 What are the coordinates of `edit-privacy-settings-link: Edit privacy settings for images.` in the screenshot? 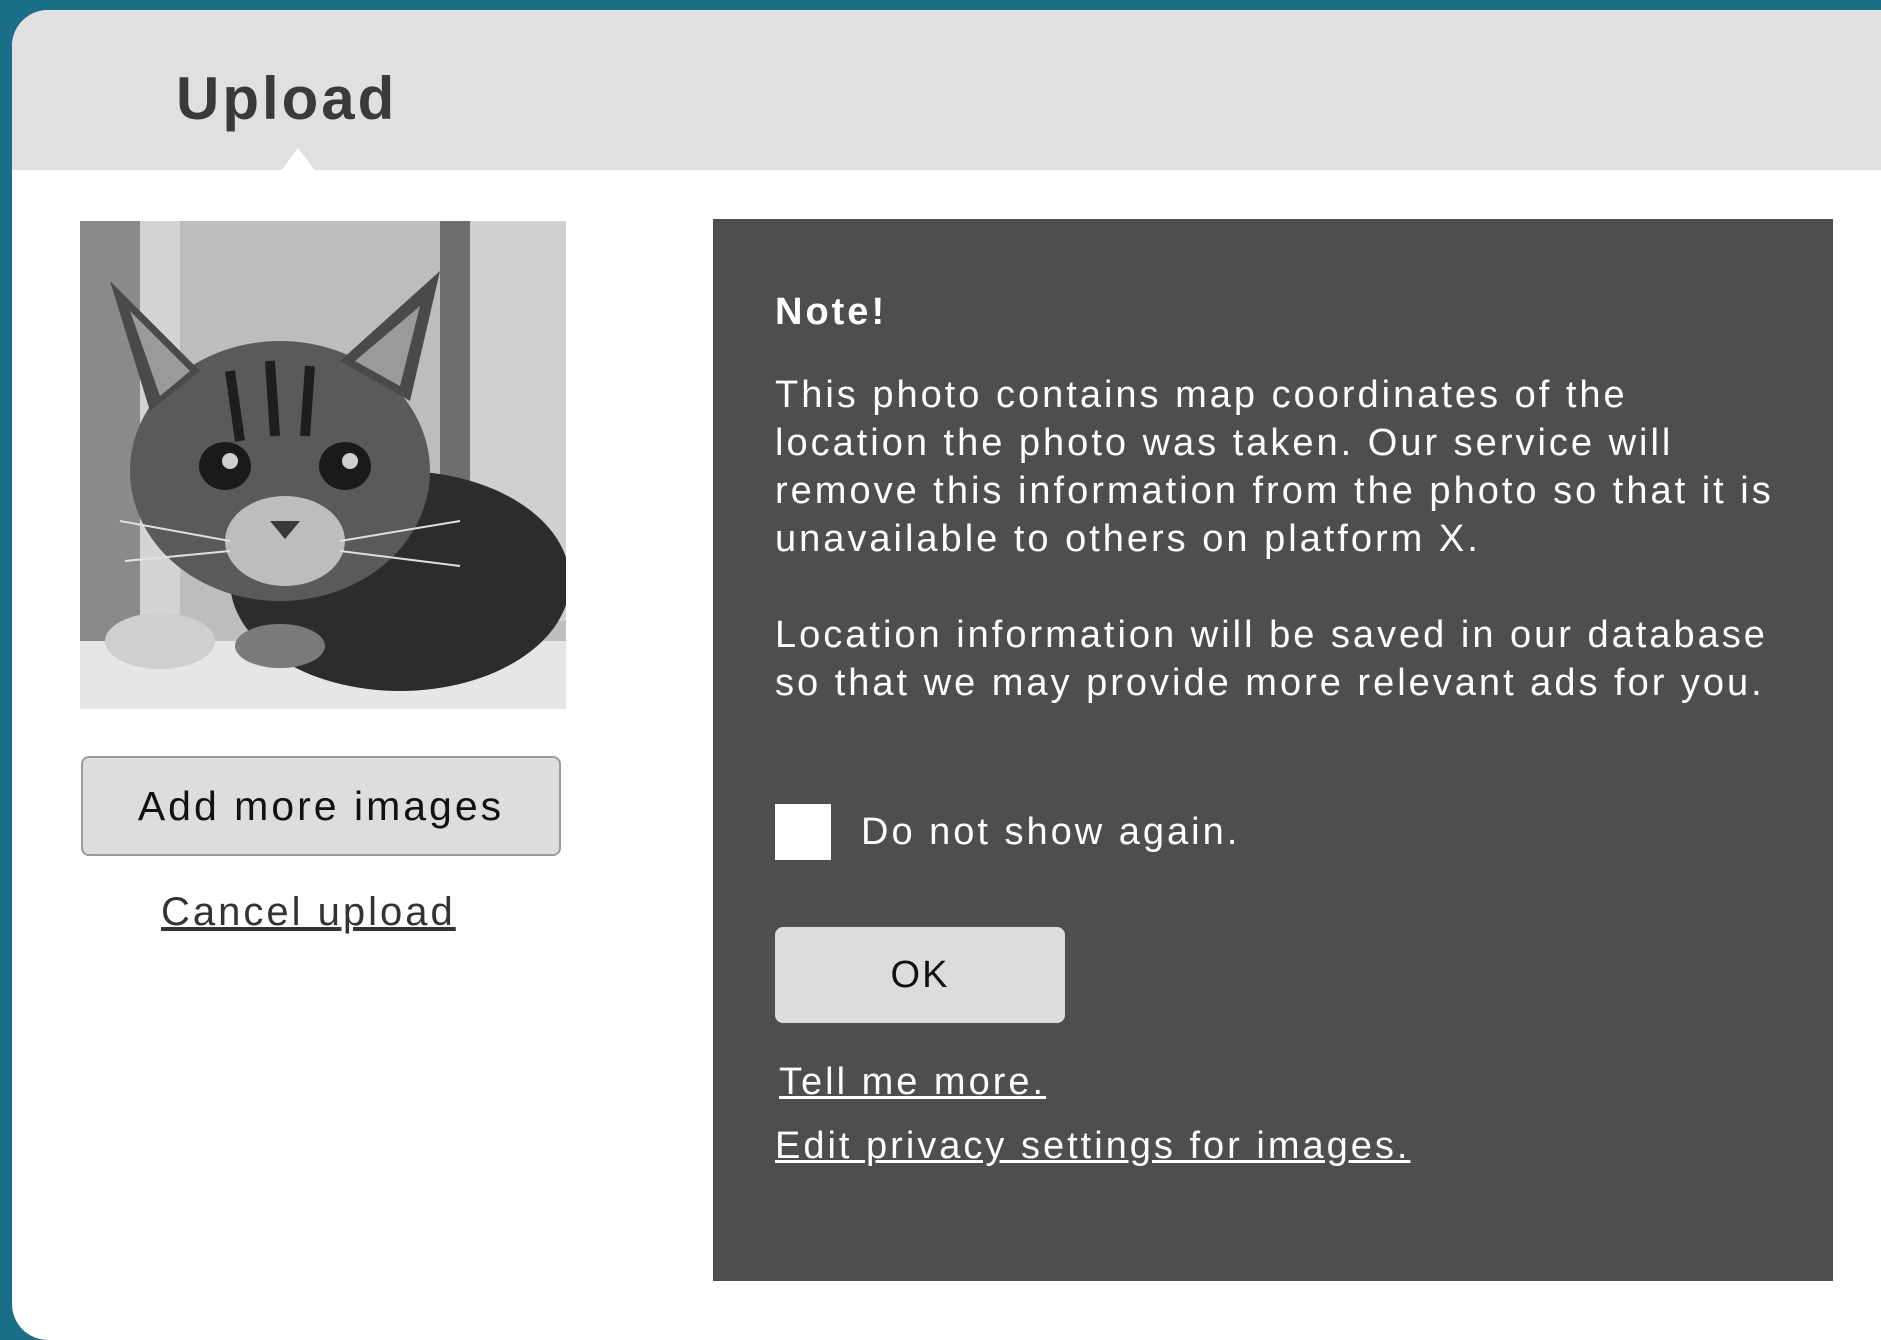 It's located at (1092, 1146).